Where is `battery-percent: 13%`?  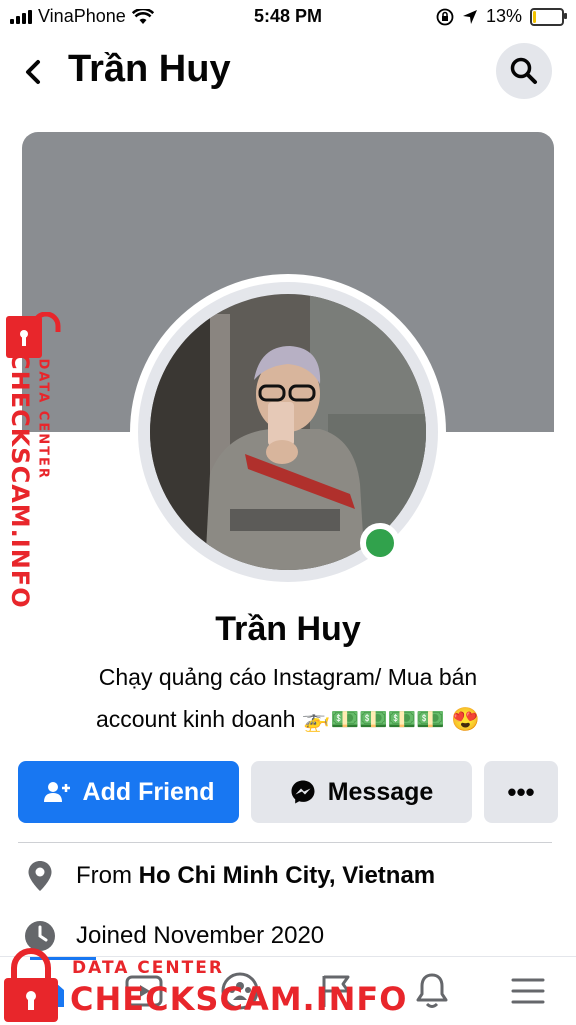 battery-percent: 13% is located at coordinates (503, 16).